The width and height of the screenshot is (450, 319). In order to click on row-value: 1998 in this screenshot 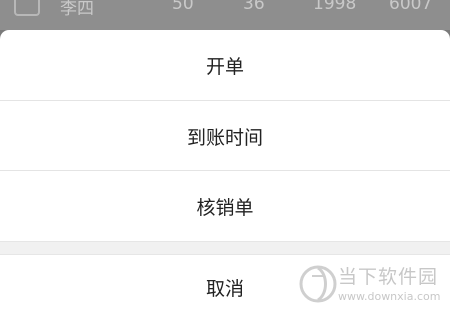, I will do `click(335, 7)`.